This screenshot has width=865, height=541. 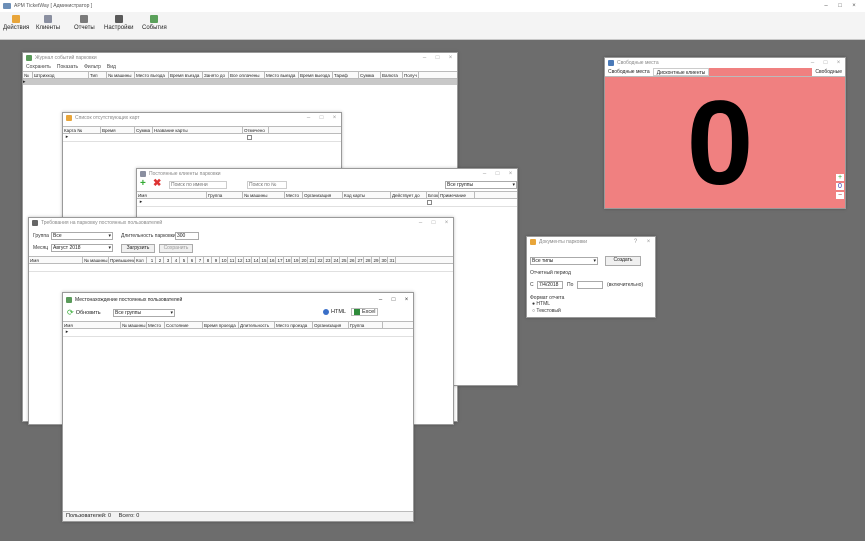 What do you see at coordinates (541, 304) in the screenshot?
I see `format-html-radio: ● HTML` at bounding box center [541, 304].